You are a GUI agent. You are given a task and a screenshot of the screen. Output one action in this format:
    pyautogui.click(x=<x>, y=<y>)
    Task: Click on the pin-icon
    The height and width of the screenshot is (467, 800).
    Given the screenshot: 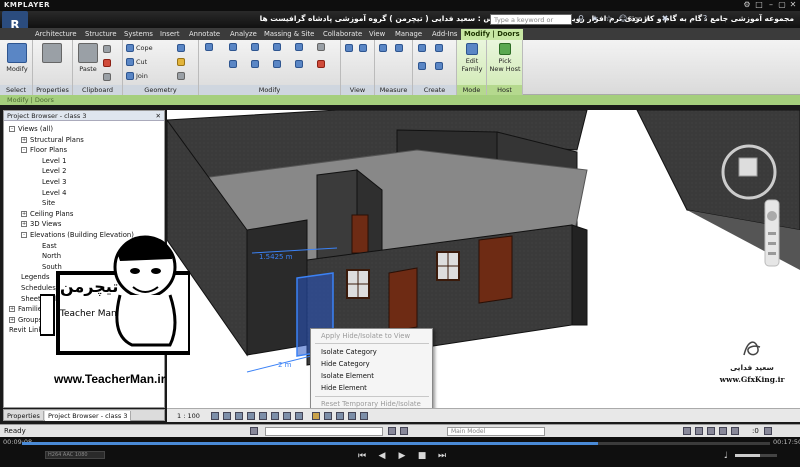 What is the action you would take?
    pyautogui.click(x=322, y=47)
    